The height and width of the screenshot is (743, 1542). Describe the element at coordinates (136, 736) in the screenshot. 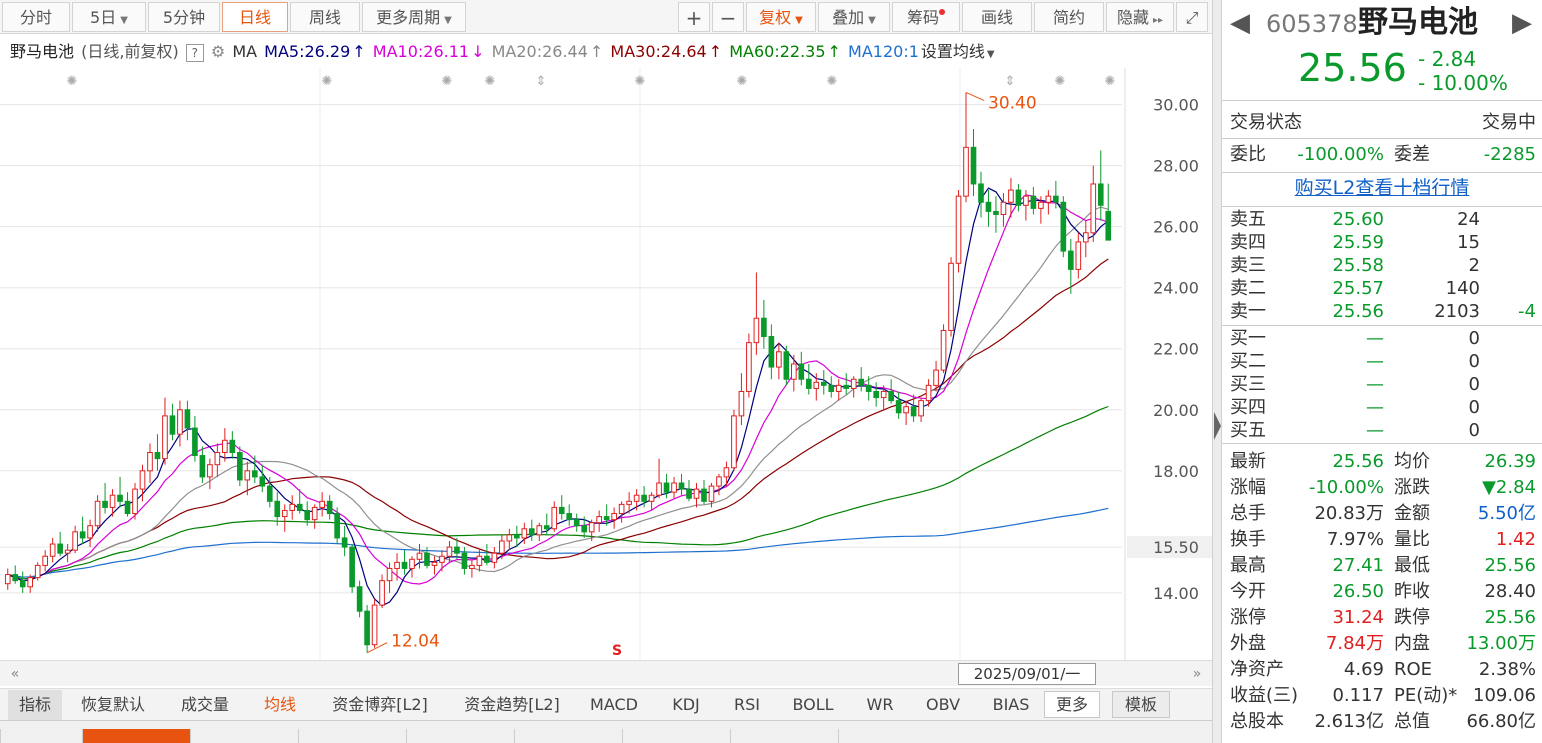

I see `bottom-tab-active` at that location.